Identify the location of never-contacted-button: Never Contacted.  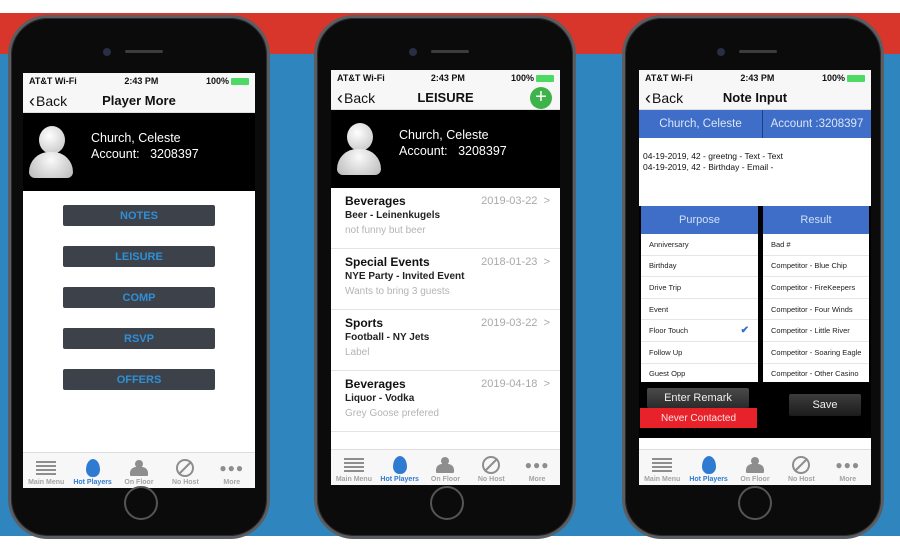
(698, 418).